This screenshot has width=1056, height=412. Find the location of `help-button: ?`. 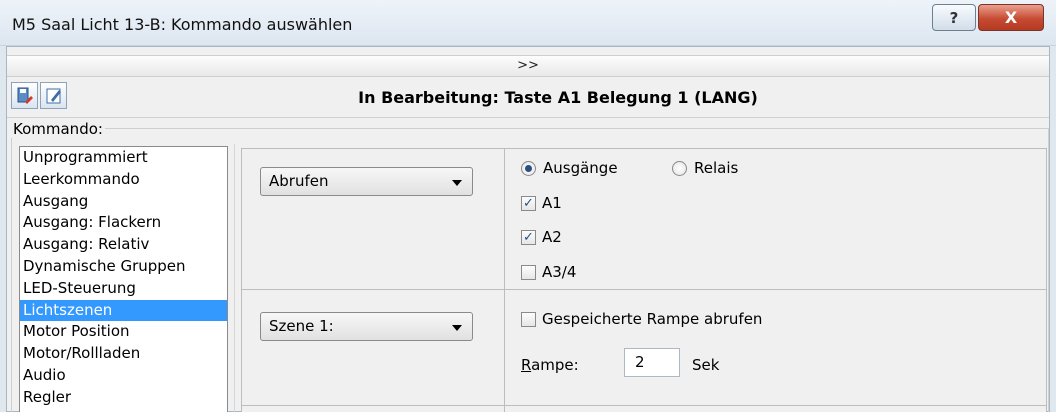

help-button: ? is located at coordinates (954, 17).